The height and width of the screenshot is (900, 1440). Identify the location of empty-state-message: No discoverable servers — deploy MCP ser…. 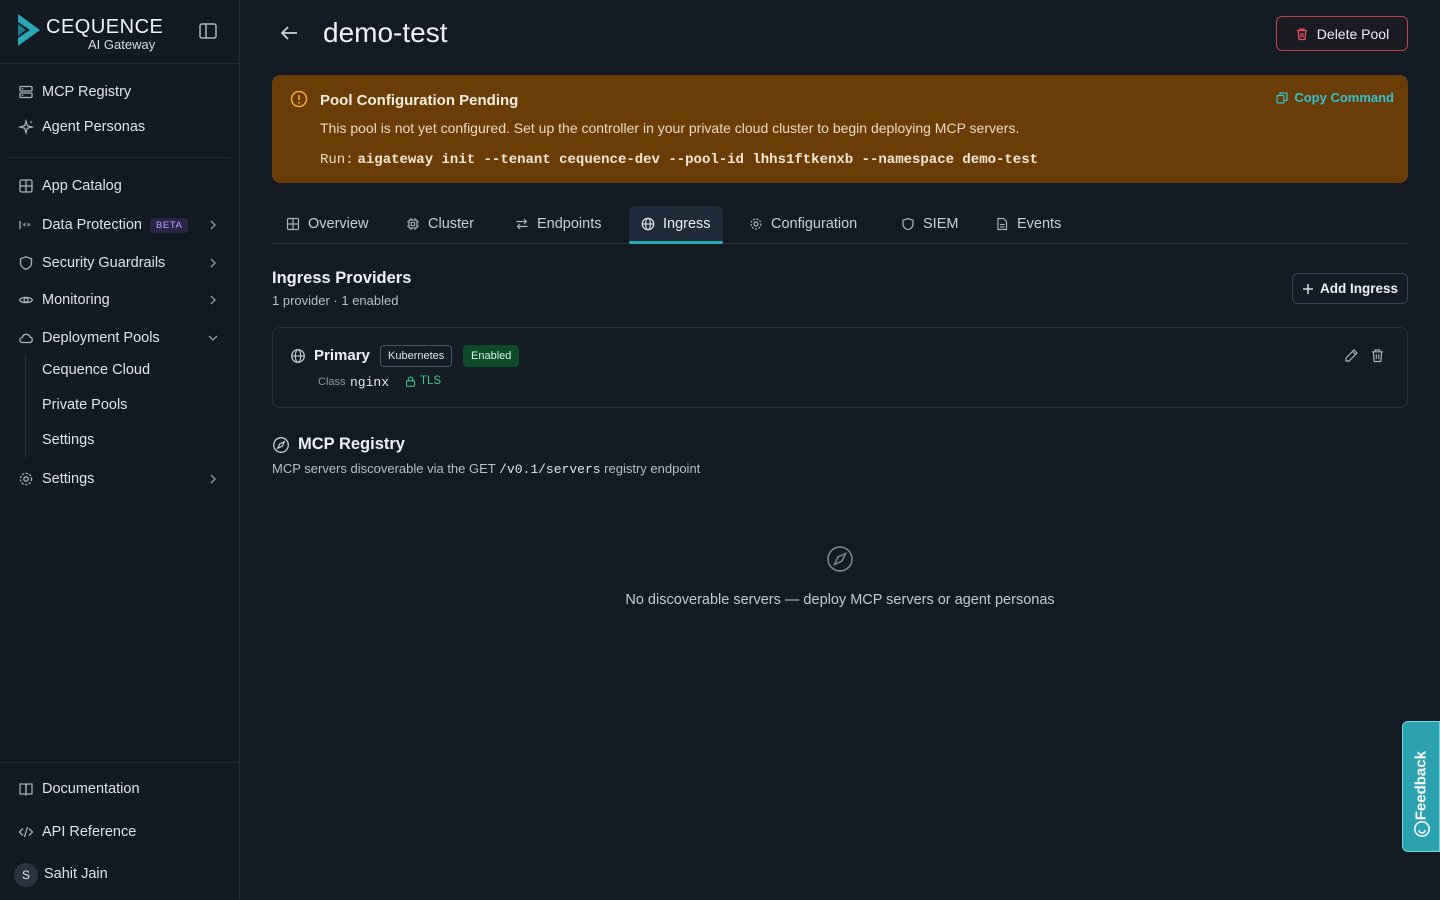
(840, 600).